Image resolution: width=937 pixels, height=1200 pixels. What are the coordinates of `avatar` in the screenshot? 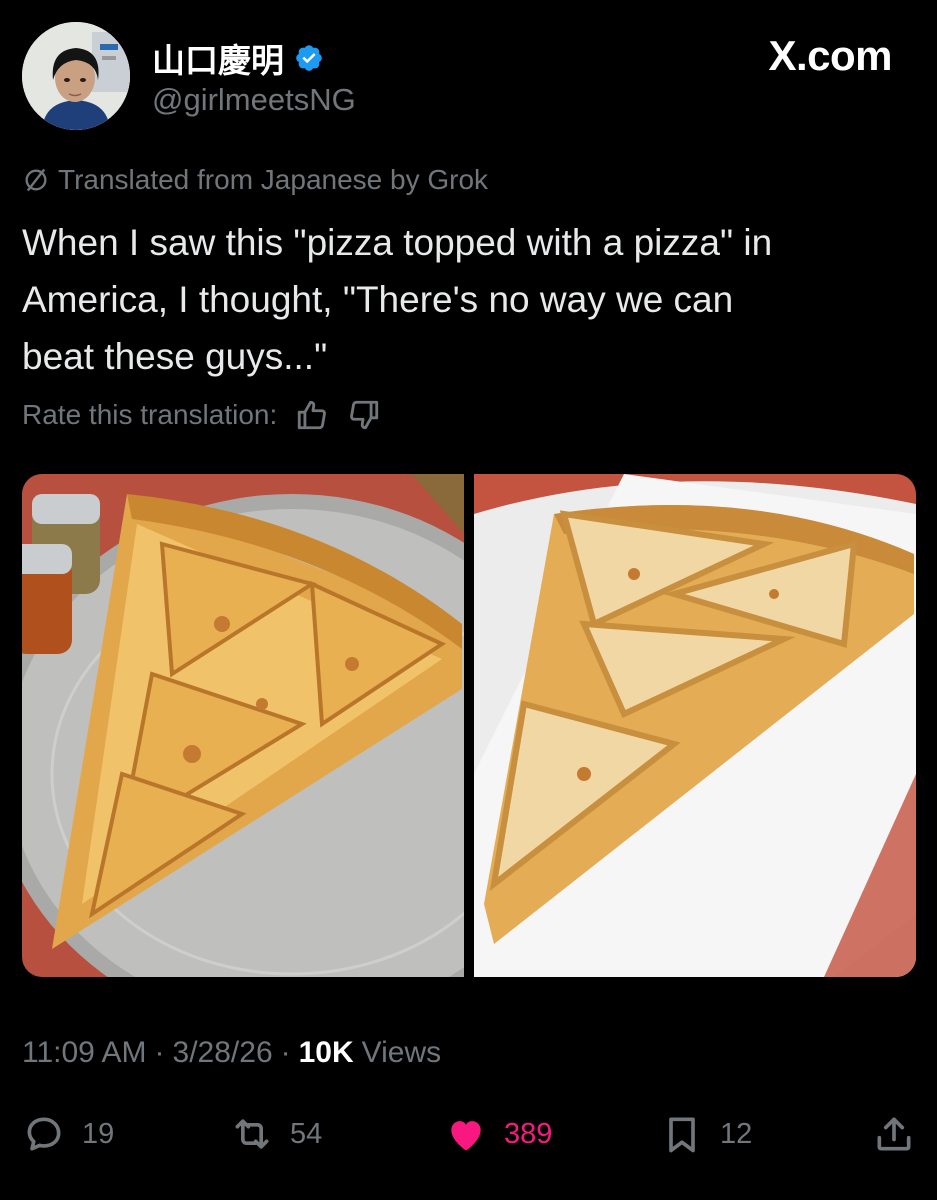 It's located at (76, 76).